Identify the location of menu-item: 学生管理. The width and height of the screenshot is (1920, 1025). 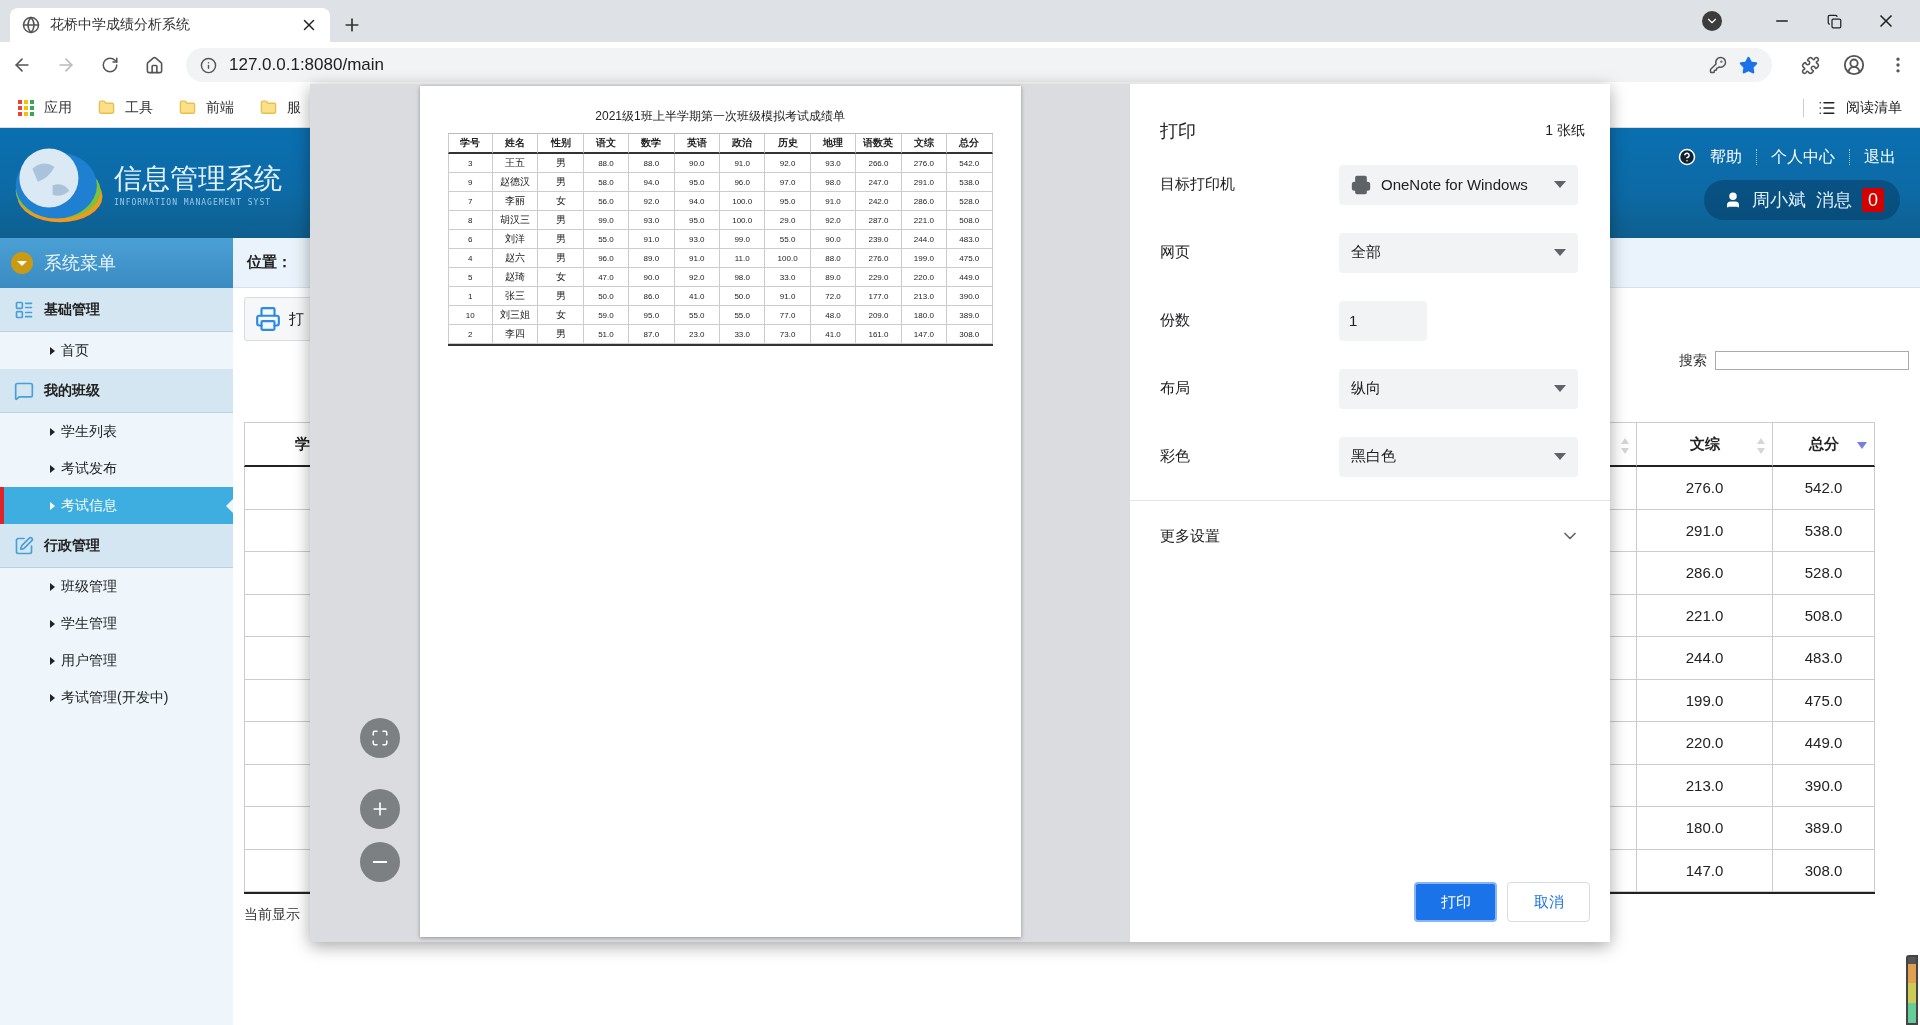
(116, 623).